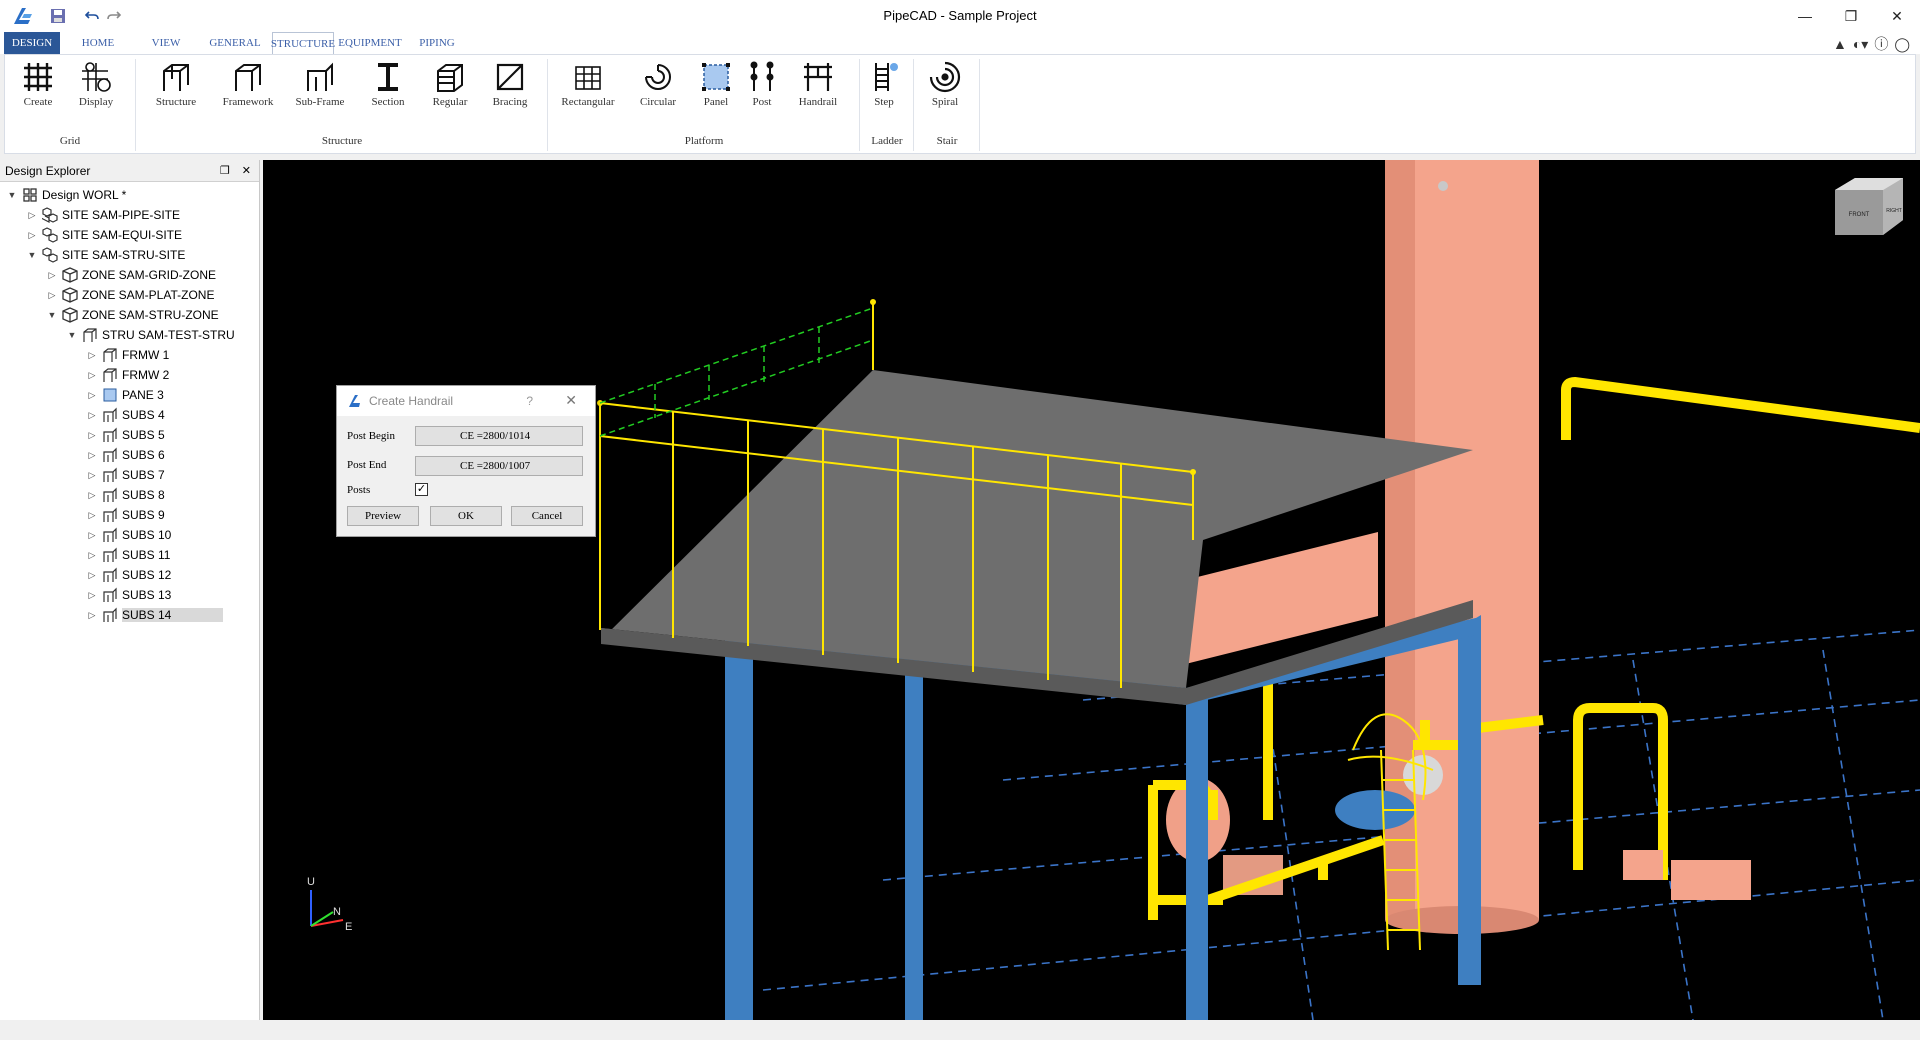 This screenshot has width=1920, height=1040. What do you see at coordinates (248, 89) in the screenshot?
I see `framework-button: Framework` at bounding box center [248, 89].